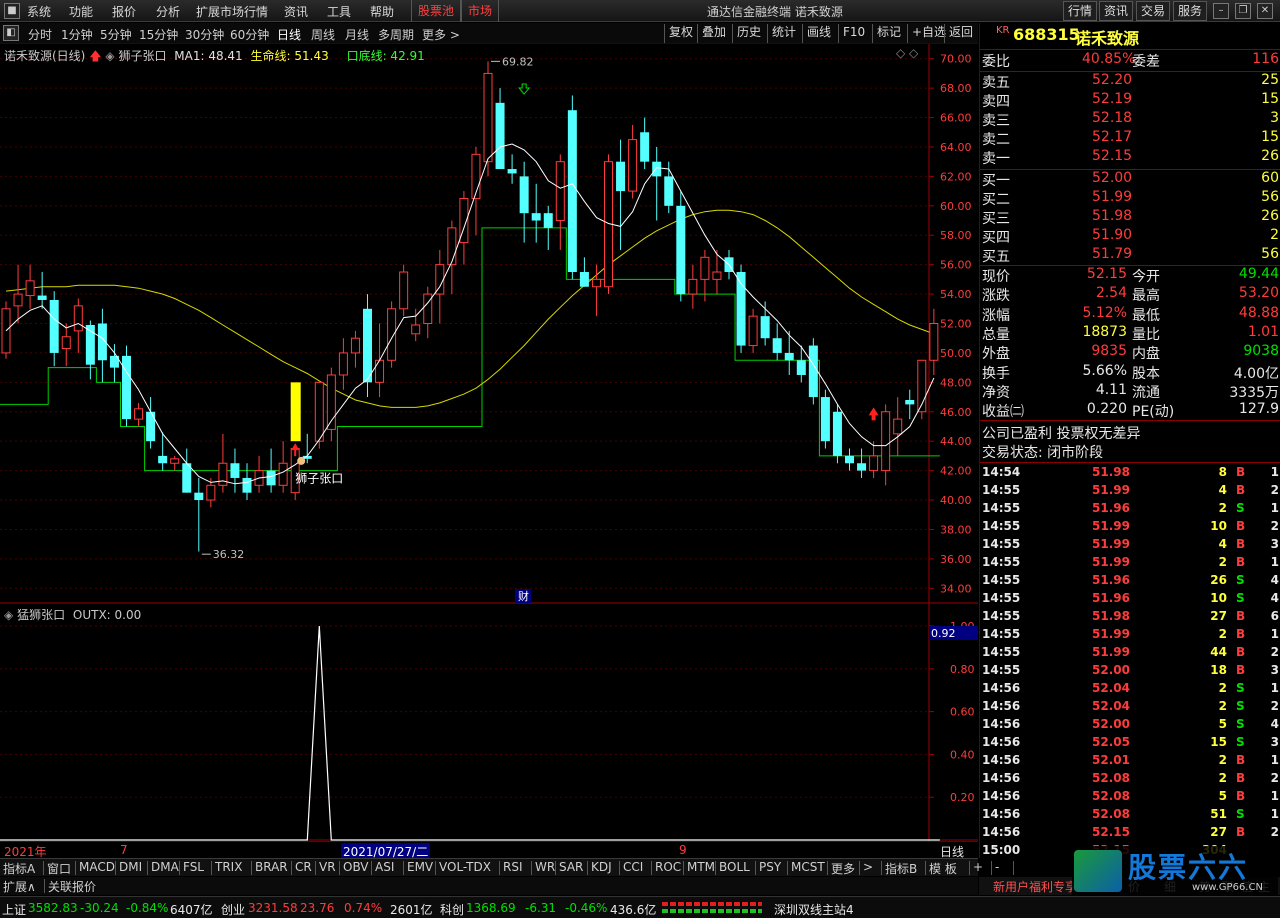 This screenshot has height=918, width=1280. I want to click on tab-psy-22: PSY, so click(770, 867).